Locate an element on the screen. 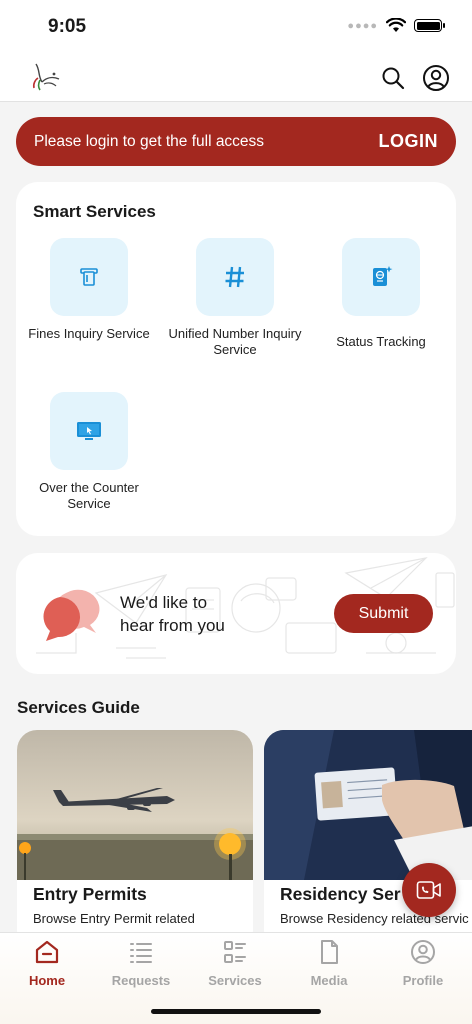 This screenshot has height=1024, width=472. monitor-icon is located at coordinates (89, 431).